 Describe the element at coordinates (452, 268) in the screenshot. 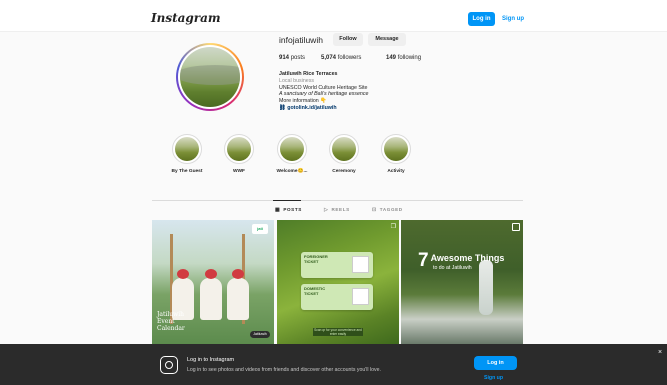

I see `post-subtitle: to do at Jatiluwih` at that location.